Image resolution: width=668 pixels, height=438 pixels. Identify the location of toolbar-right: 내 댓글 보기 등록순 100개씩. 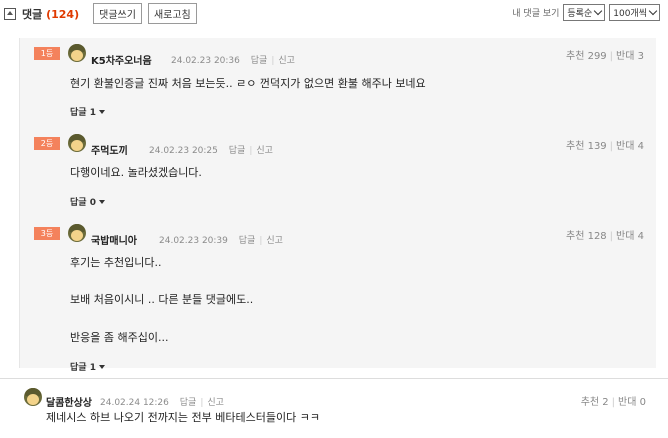
(586, 12).